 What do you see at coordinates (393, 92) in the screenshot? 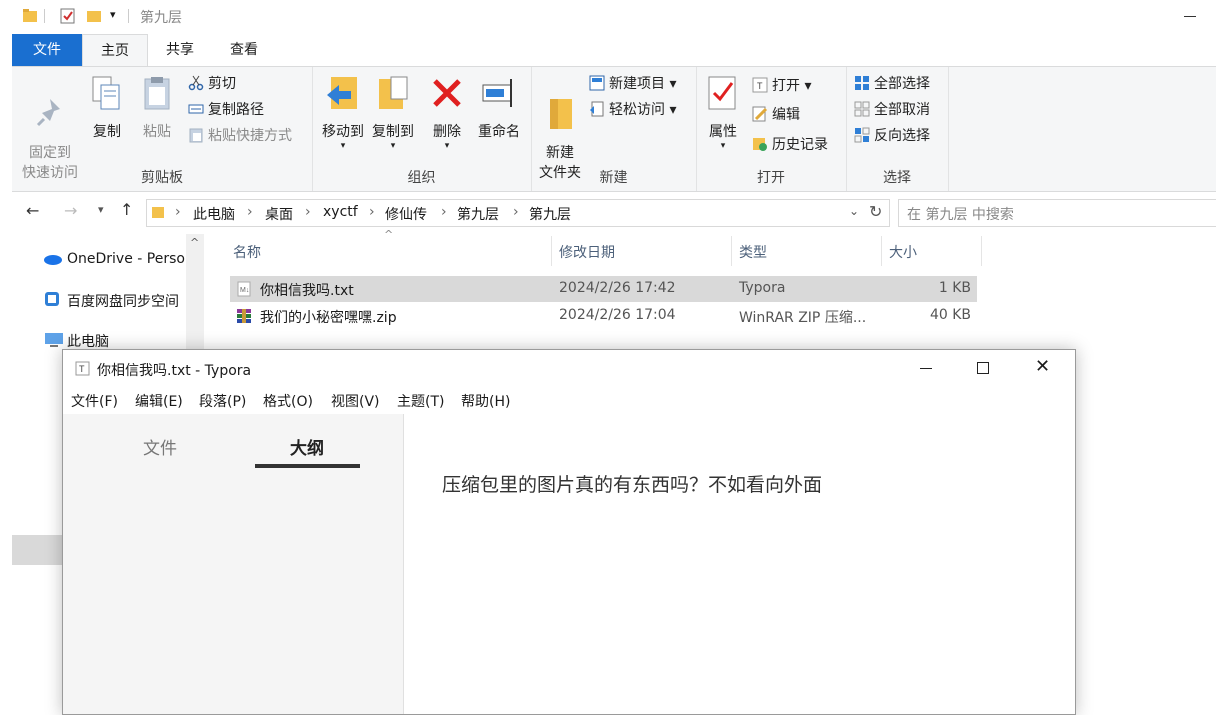
I see `copy-to-icon` at bounding box center [393, 92].